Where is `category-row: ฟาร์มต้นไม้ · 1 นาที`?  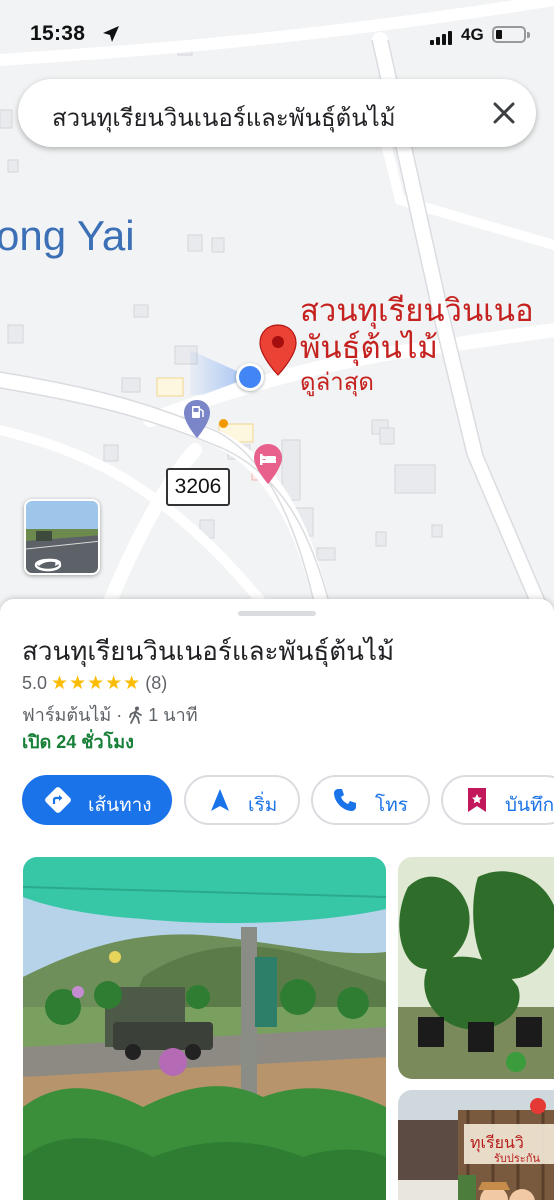 category-row: ฟาร์มต้นไม้ · 1 นาที is located at coordinates (110, 714).